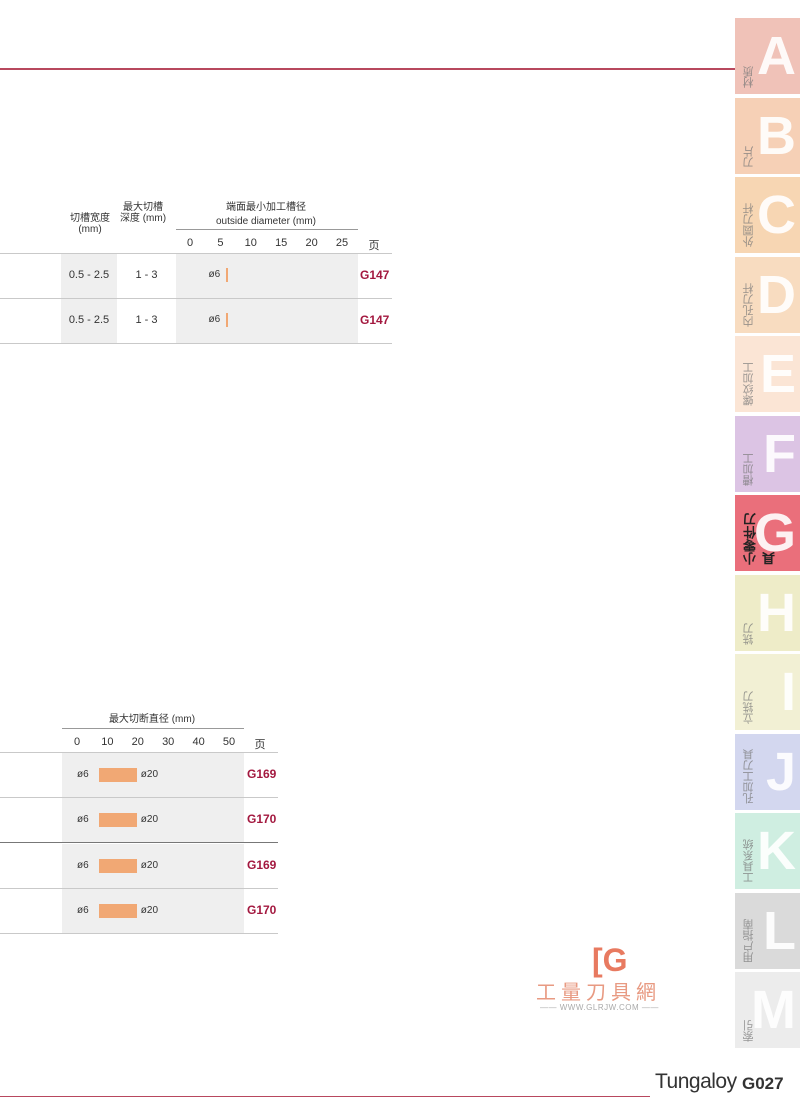 The width and height of the screenshot is (800, 1120). Describe the element at coordinates (776, 56) in the screenshot. I see `tab-letter: A` at that location.